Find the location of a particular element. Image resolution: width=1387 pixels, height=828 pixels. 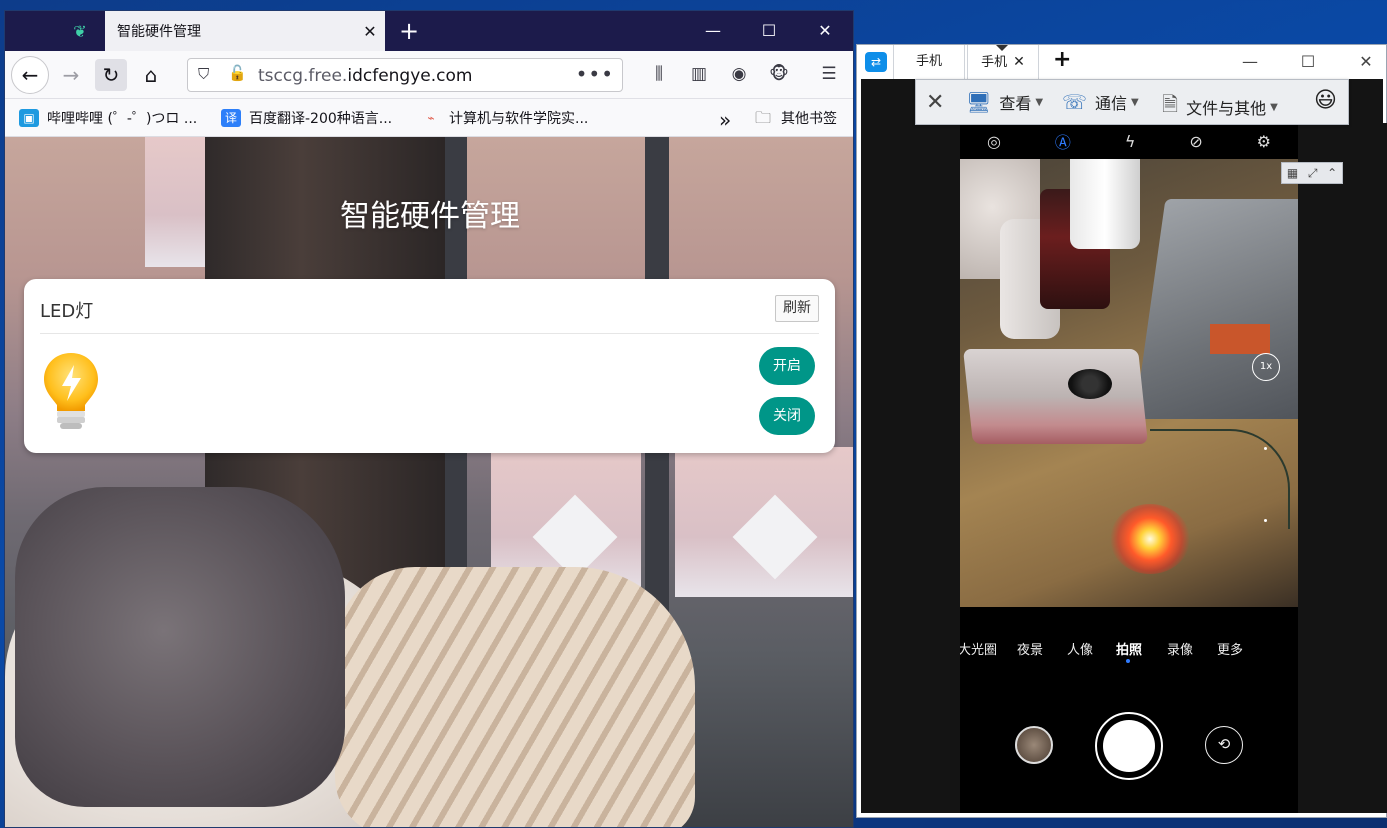

mode-night: 夜景 is located at coordinates (1030, 648).